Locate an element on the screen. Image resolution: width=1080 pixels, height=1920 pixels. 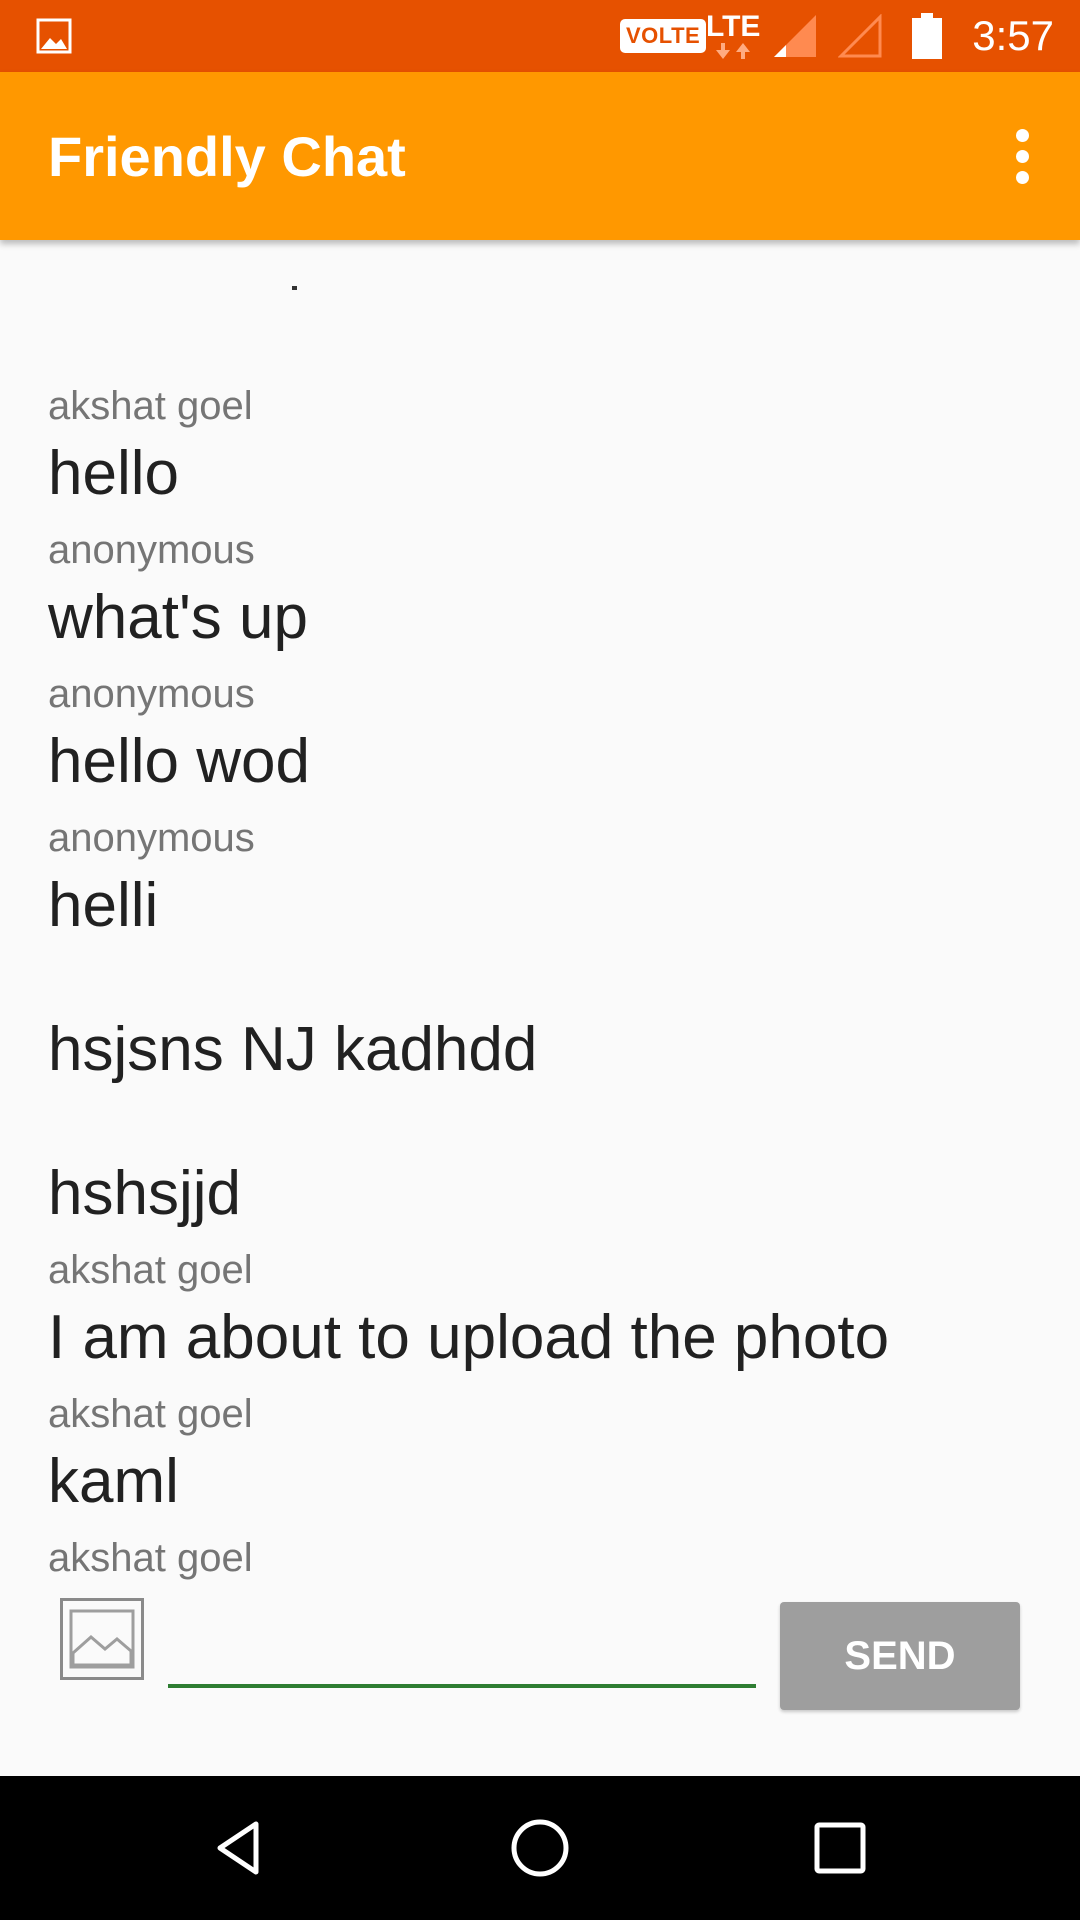
volte-label: VOLTE is located at coordinates (663, 36).